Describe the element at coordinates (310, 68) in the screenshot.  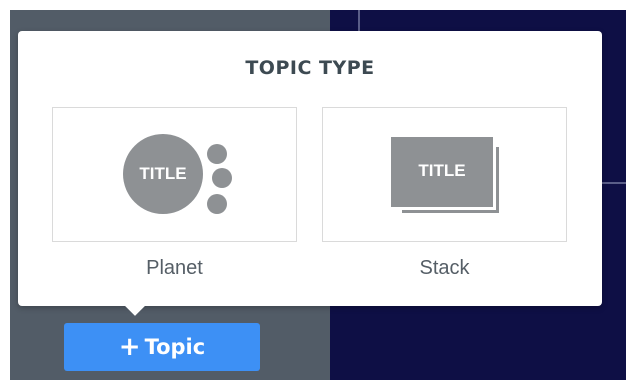
I see `popover-title: TOPIC TYPE` at that location.